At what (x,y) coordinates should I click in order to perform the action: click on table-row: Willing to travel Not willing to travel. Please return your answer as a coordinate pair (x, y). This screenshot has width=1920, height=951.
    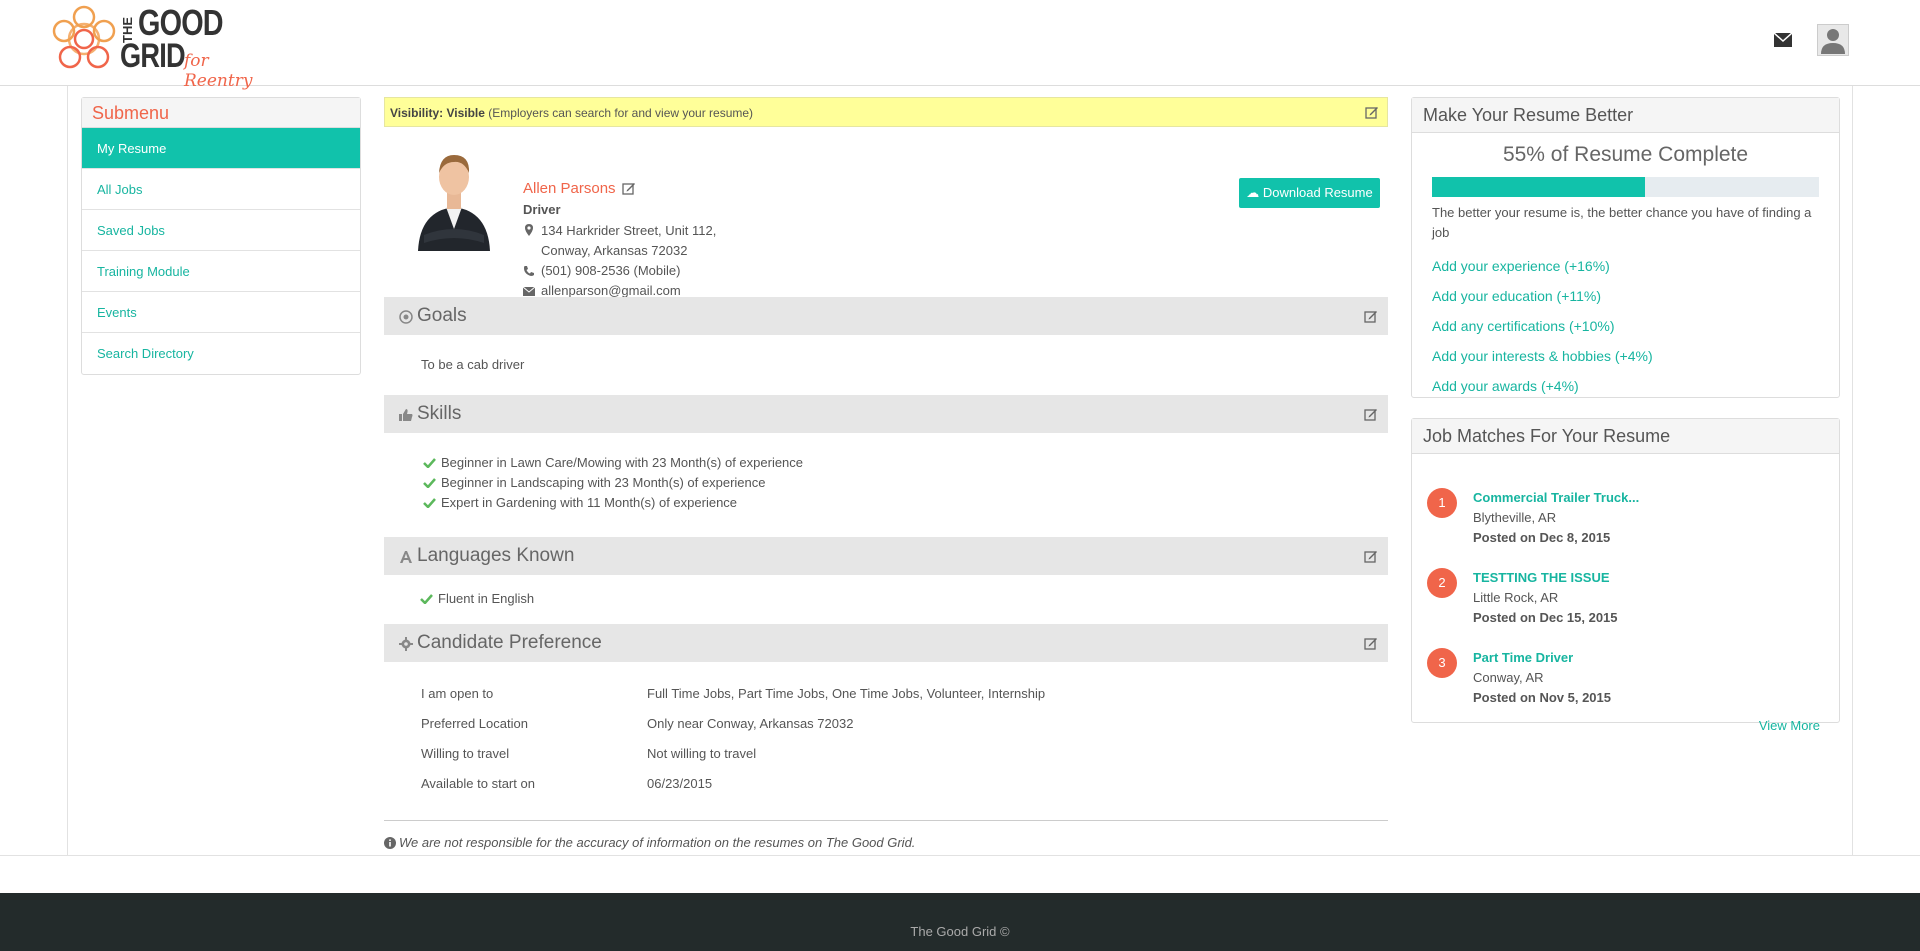
    Looking at the image, I should click on (904, 759).